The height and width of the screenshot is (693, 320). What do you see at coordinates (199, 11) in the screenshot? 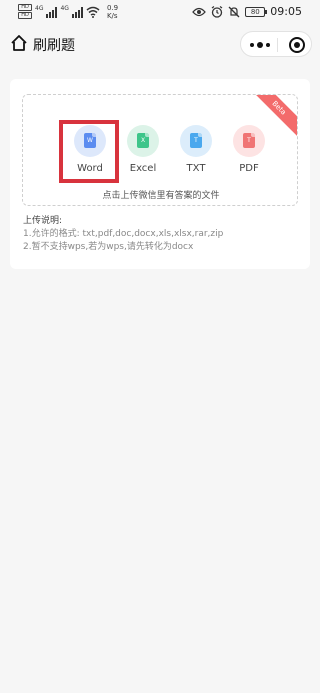
I see `eye-icon` at bounding box center [199, 11].